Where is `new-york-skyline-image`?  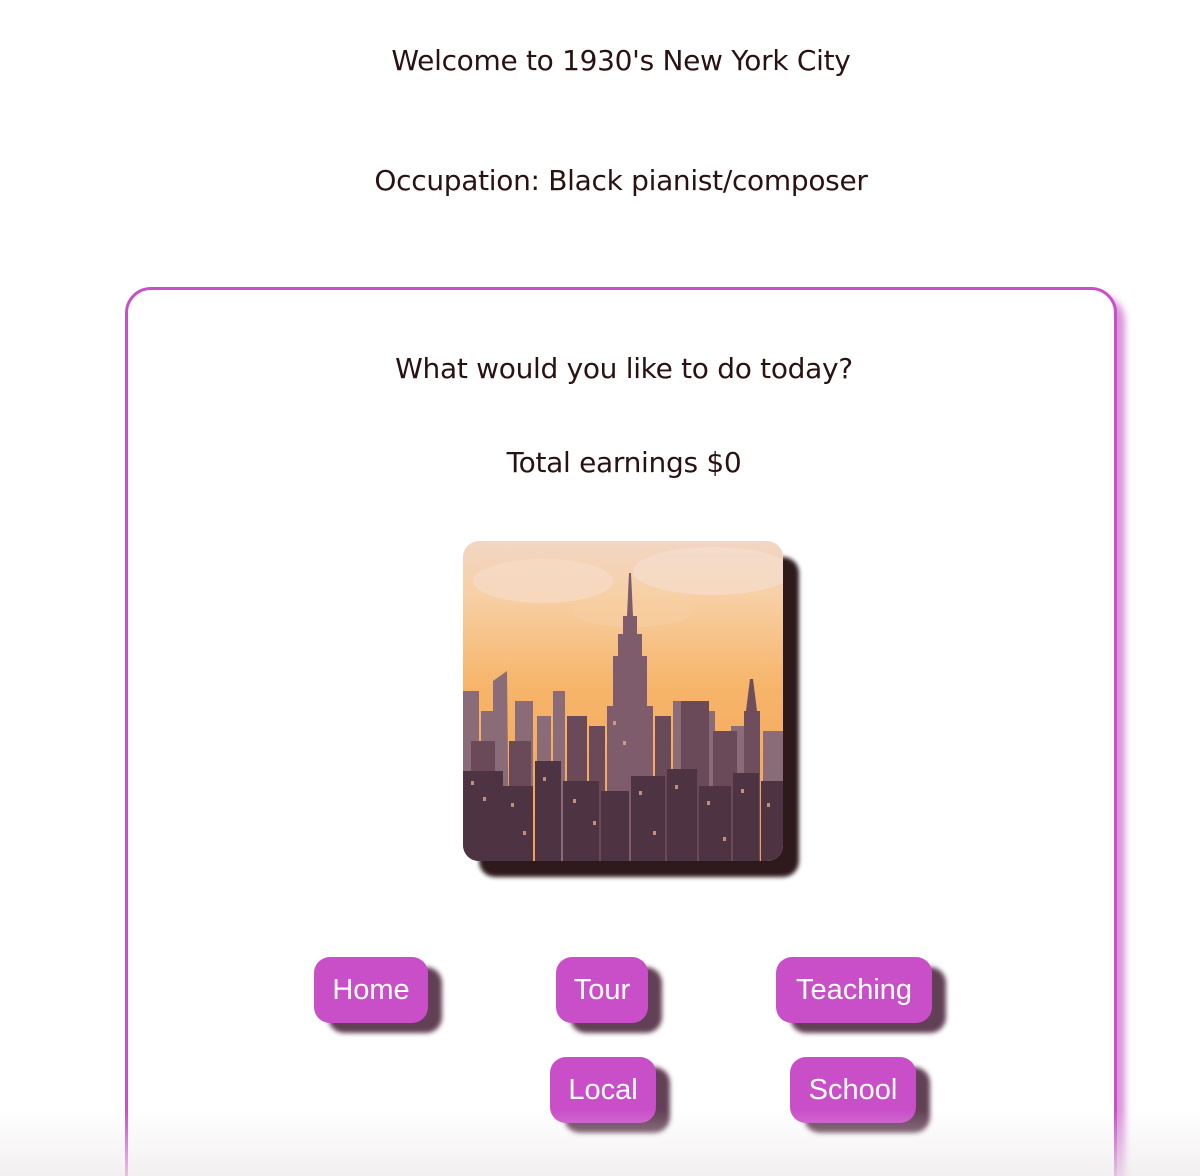 new-york-skyline-image is located at coordinates (623, 701).